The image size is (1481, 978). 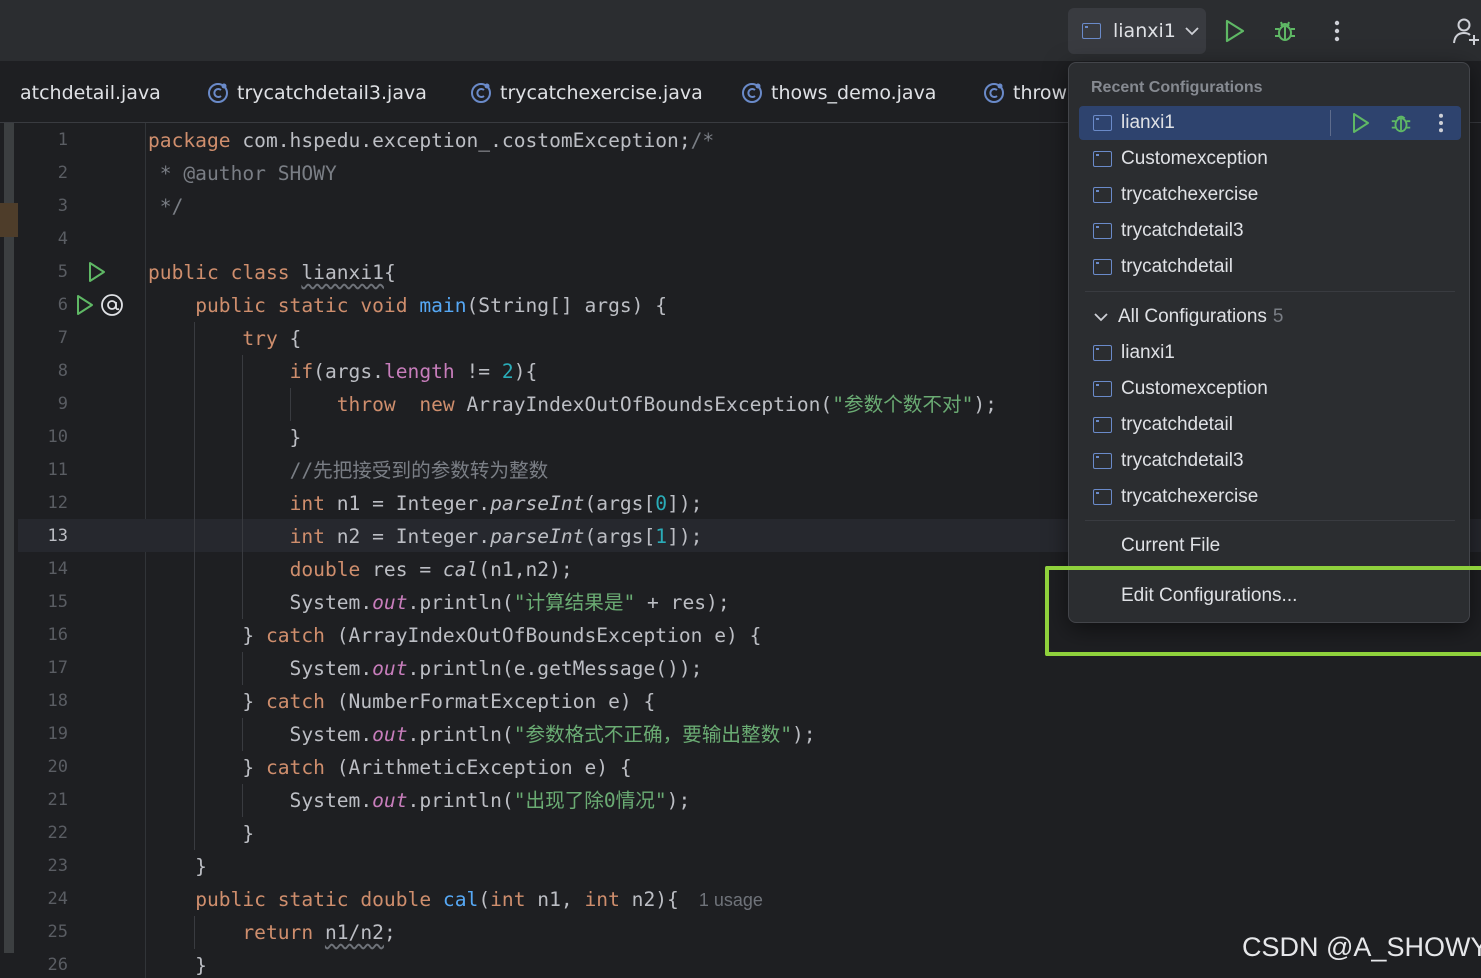 I want to click on chevron-down-icon, so click(x=1192, y=31).